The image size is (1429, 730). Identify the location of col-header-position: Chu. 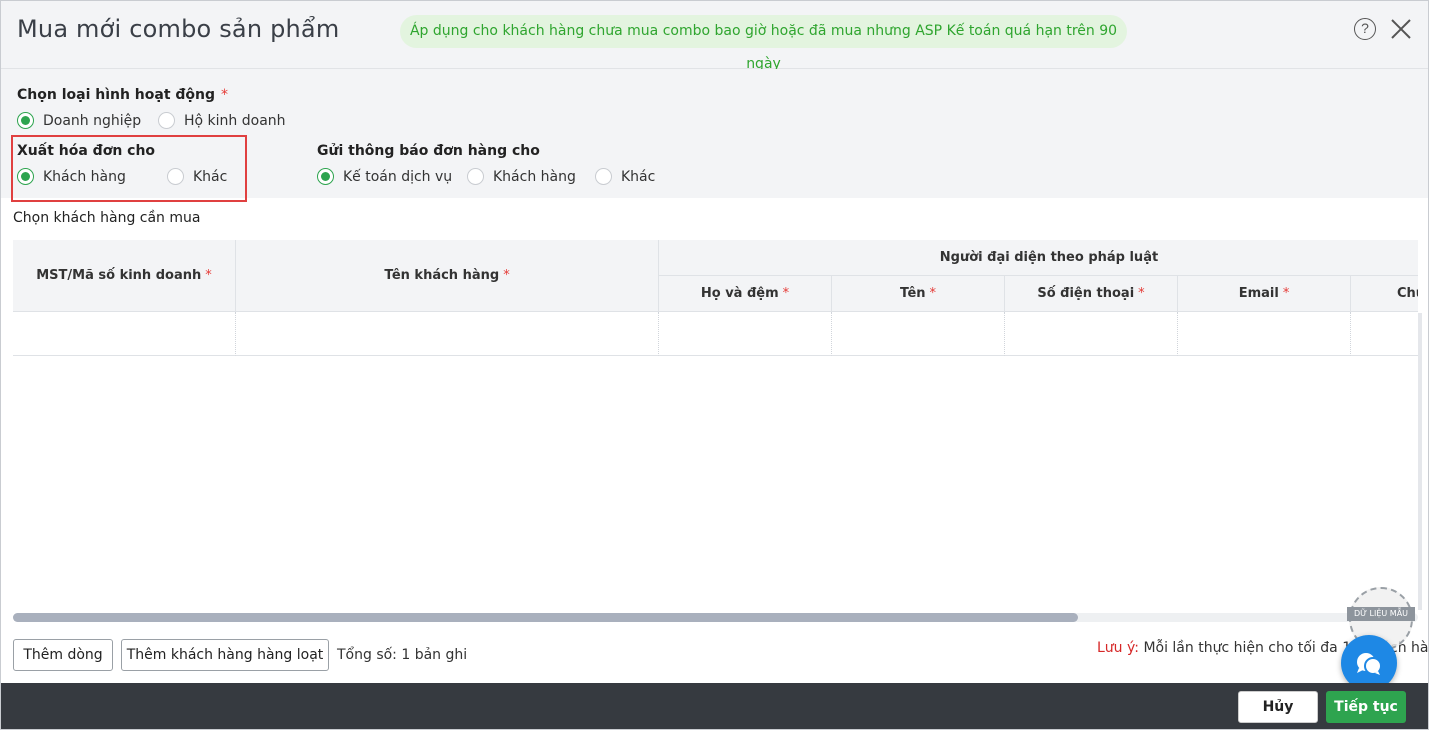
(1384, 294).